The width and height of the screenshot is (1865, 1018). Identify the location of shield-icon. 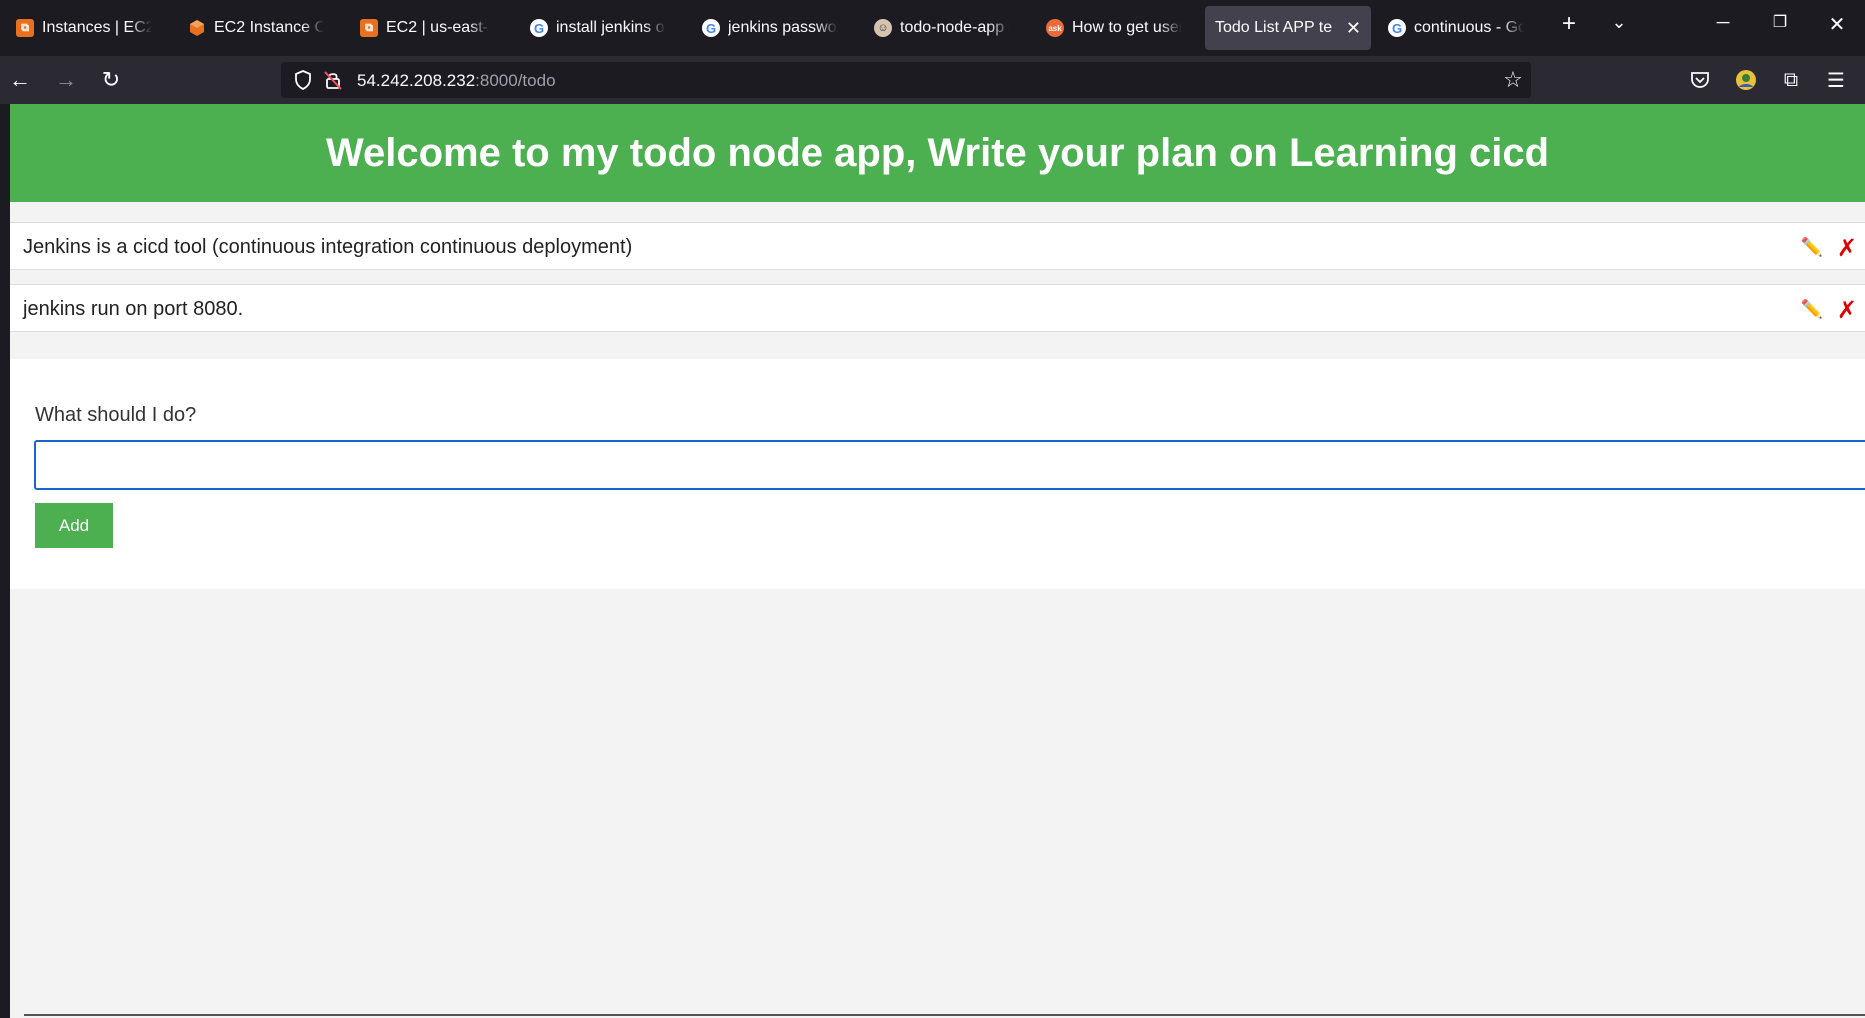
(303, 80).